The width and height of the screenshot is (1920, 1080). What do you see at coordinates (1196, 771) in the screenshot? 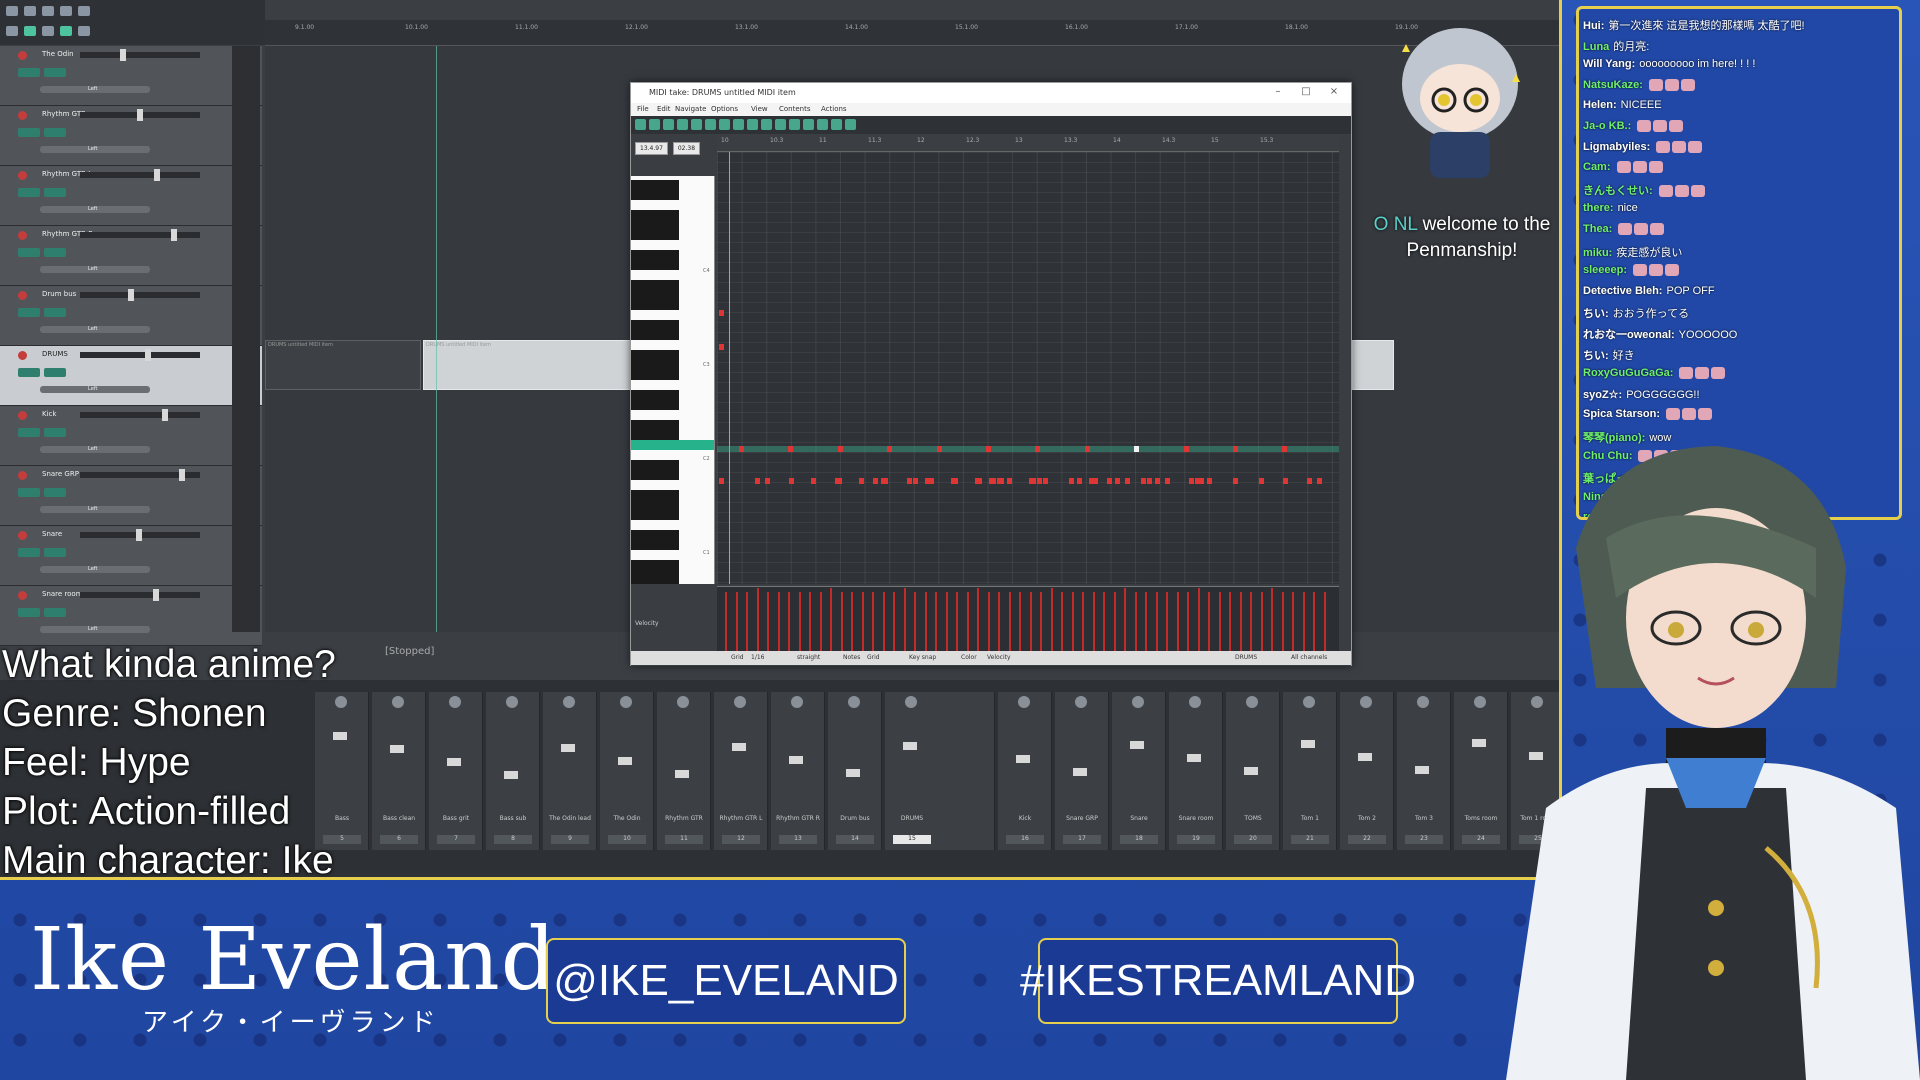
I see `mixer-channel-strip: Snare room 19` at bounding box center [1196, 771].